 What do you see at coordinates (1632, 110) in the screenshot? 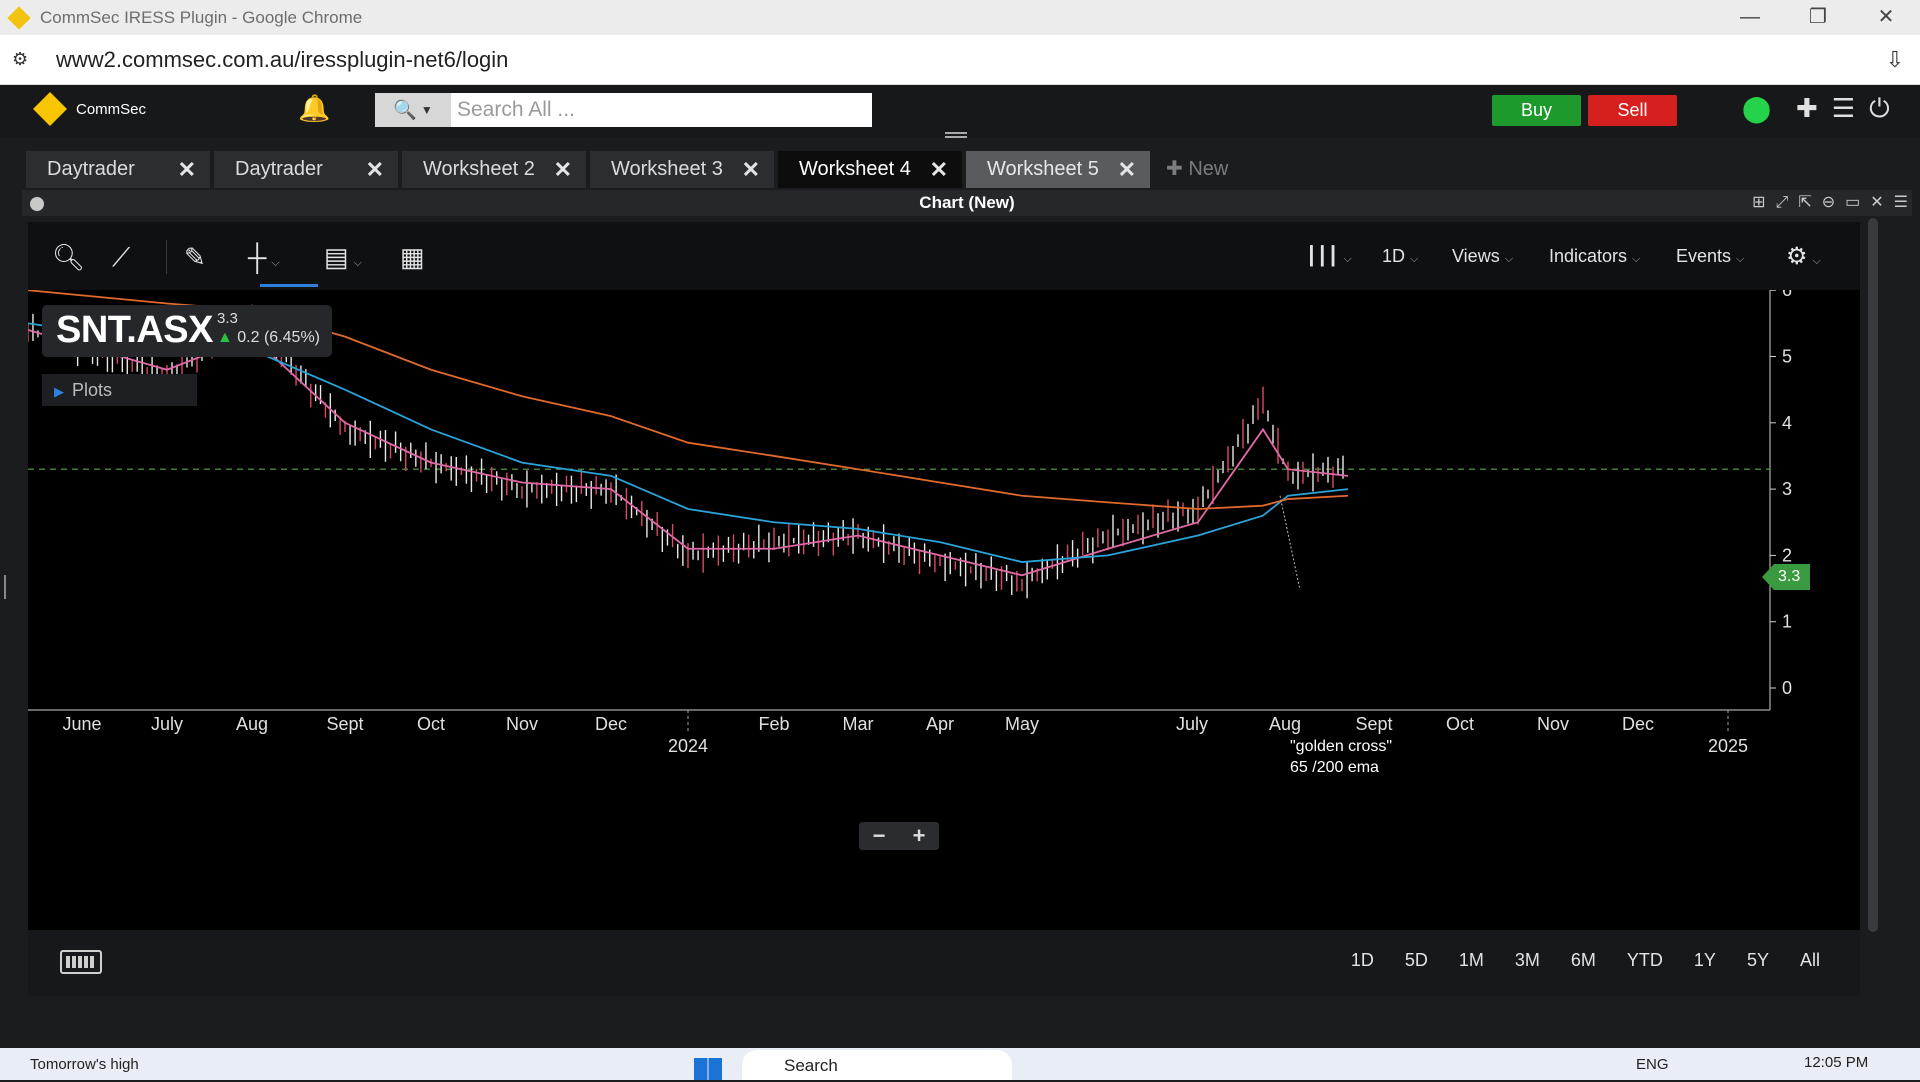
I see `sell-button: Sell` at bounding box center [1632, 110].